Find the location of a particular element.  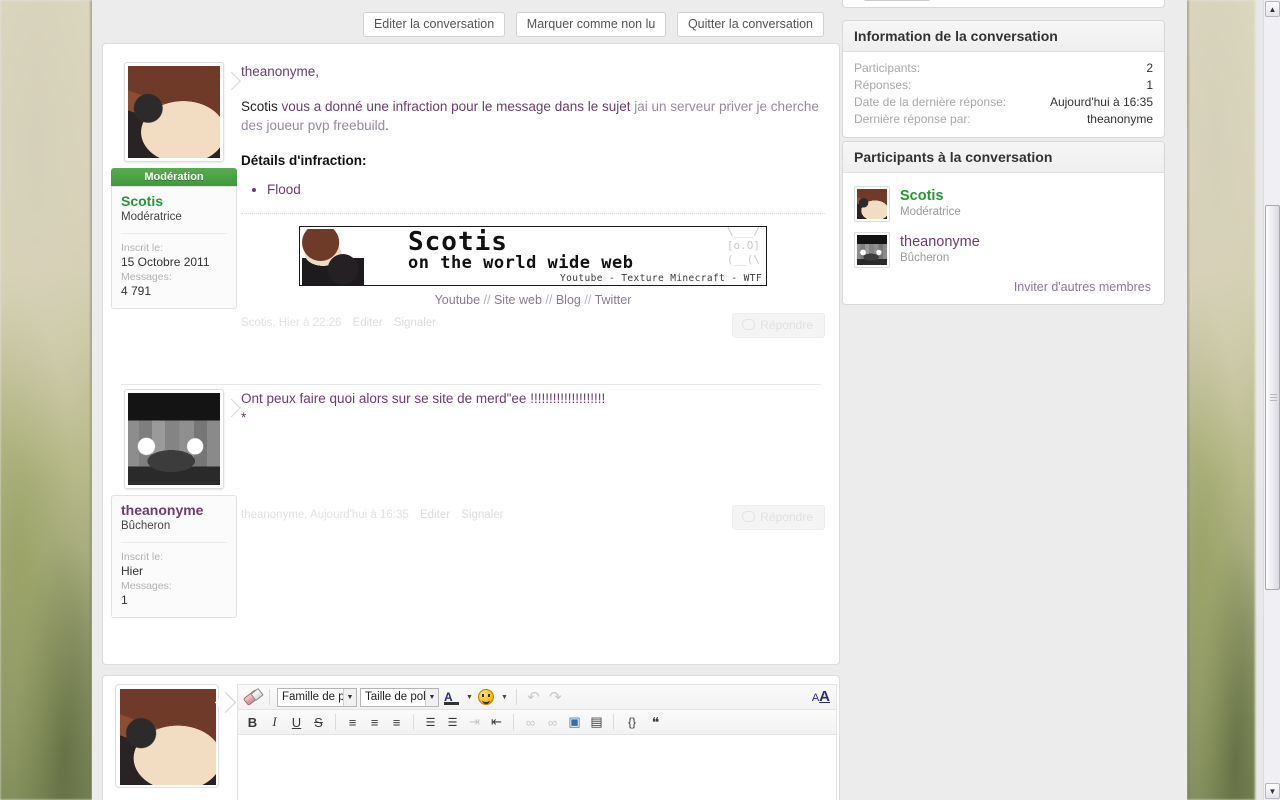

scroll-down-arrow-icon: ▼ is located at coordinates (1272, 791).